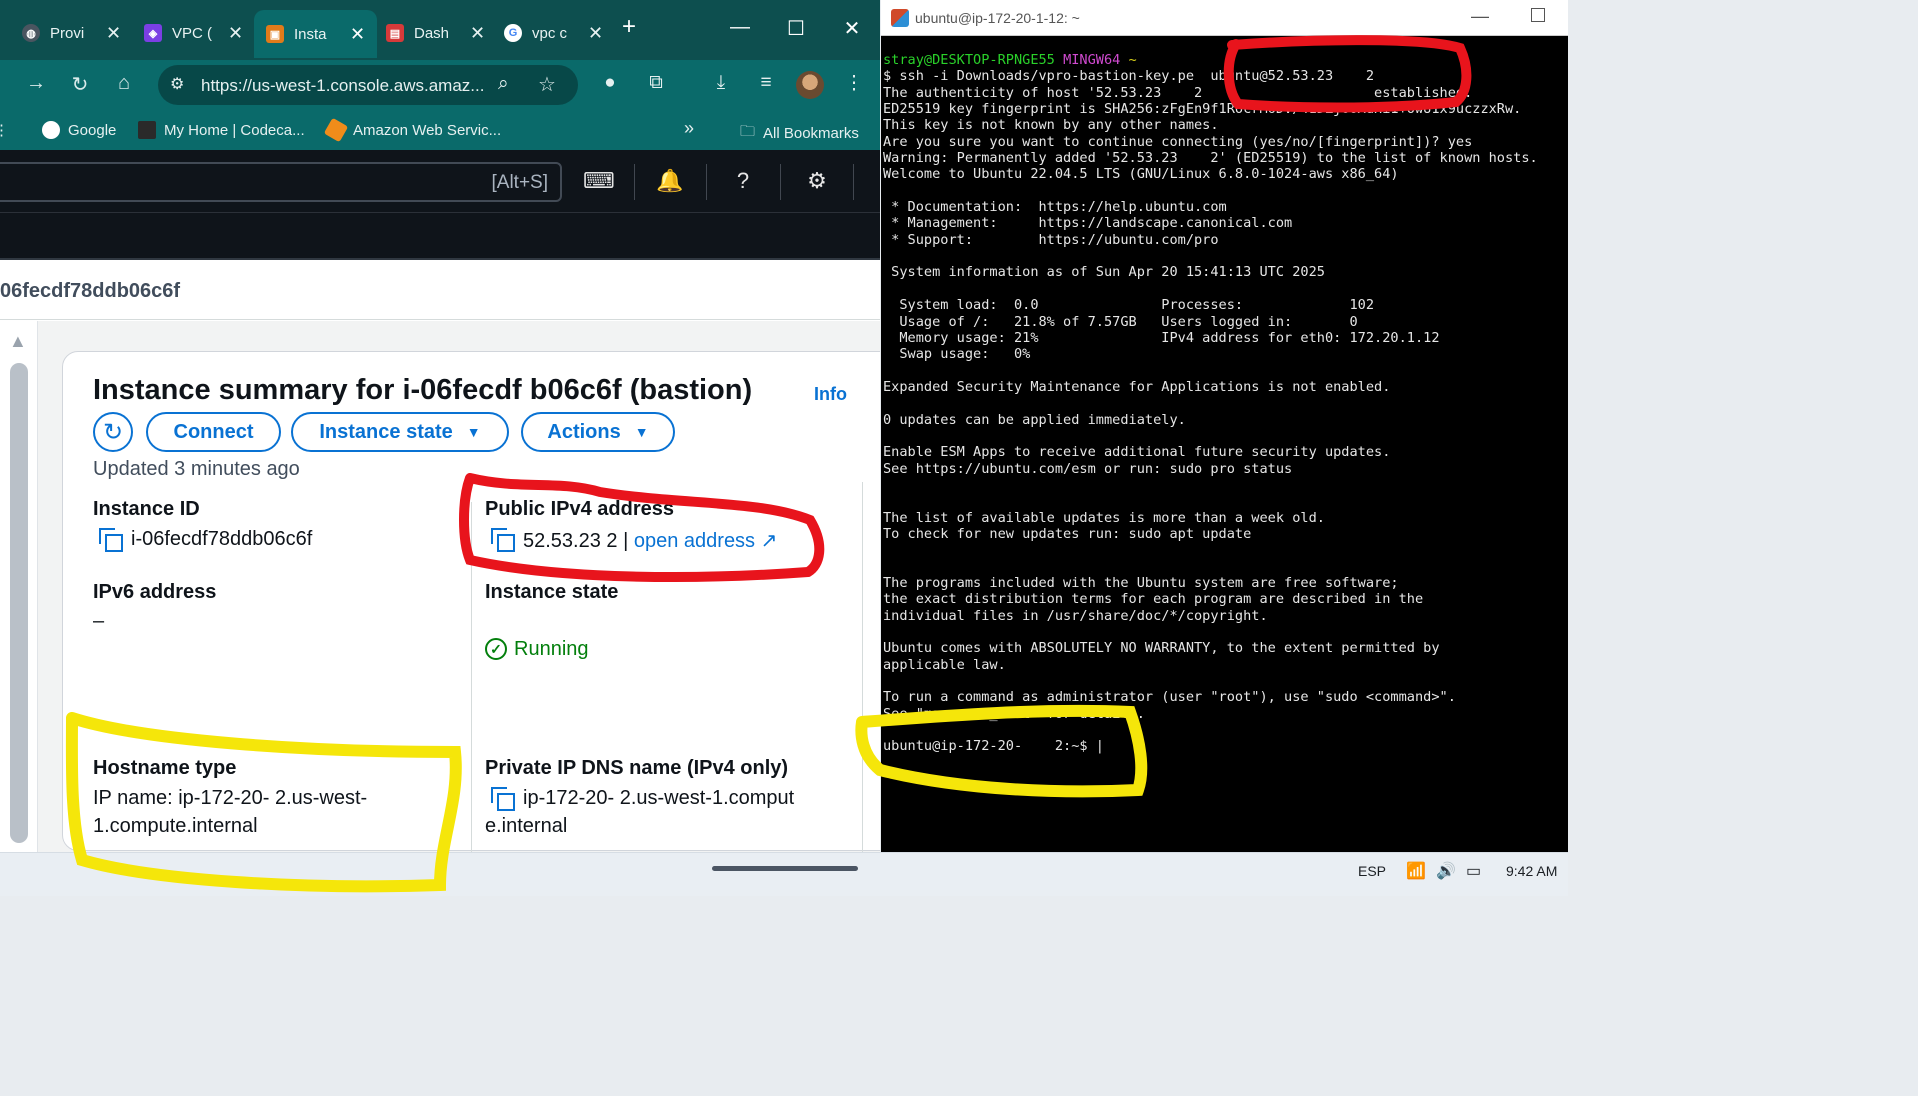  I want to click on caret-down-icon: ▼, so click(473, 432).